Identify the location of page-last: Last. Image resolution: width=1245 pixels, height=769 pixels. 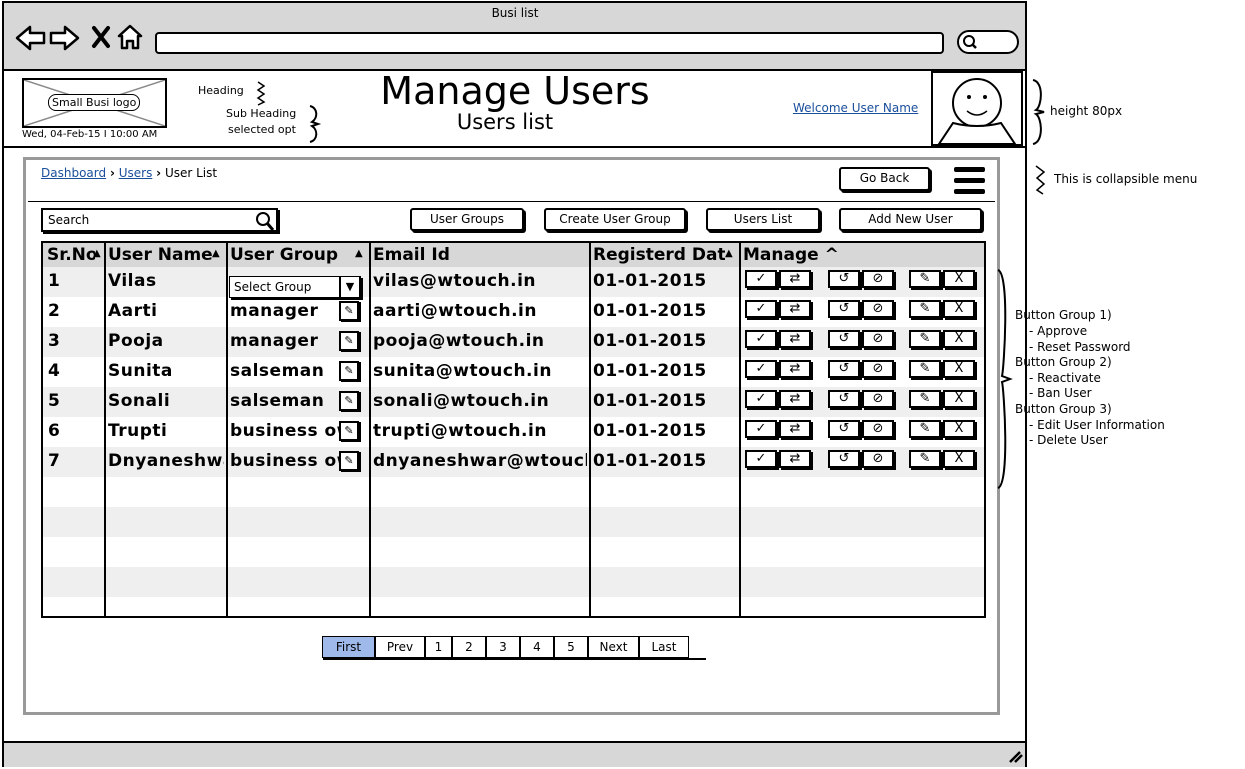
(664, 647).